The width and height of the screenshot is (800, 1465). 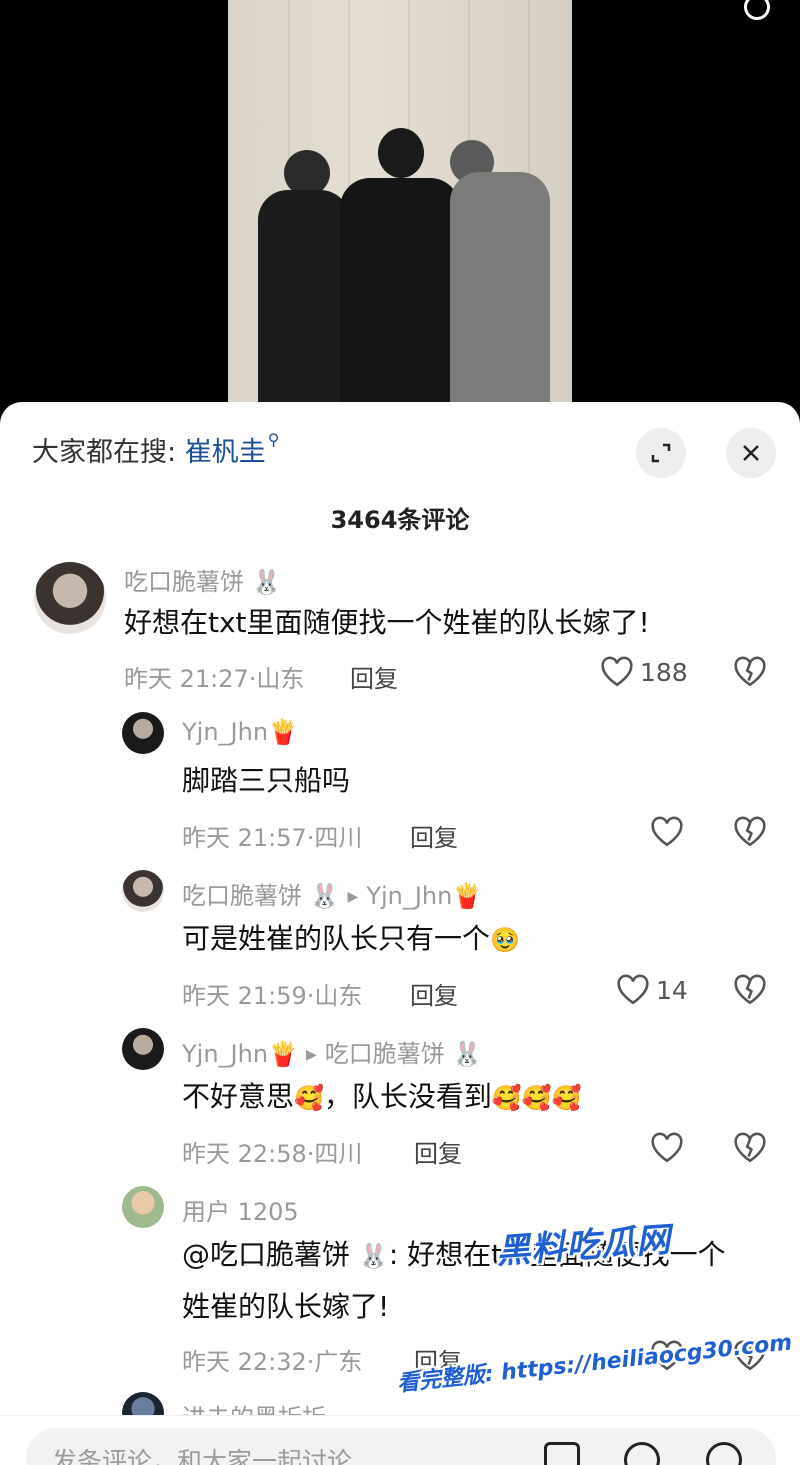 What do you see at coordinates (382, 1096) in the screenshot?
I see `comment-text: 不好意思🥰，队长没看到🥰🥰🥰` at bounding box center [382, 1096].